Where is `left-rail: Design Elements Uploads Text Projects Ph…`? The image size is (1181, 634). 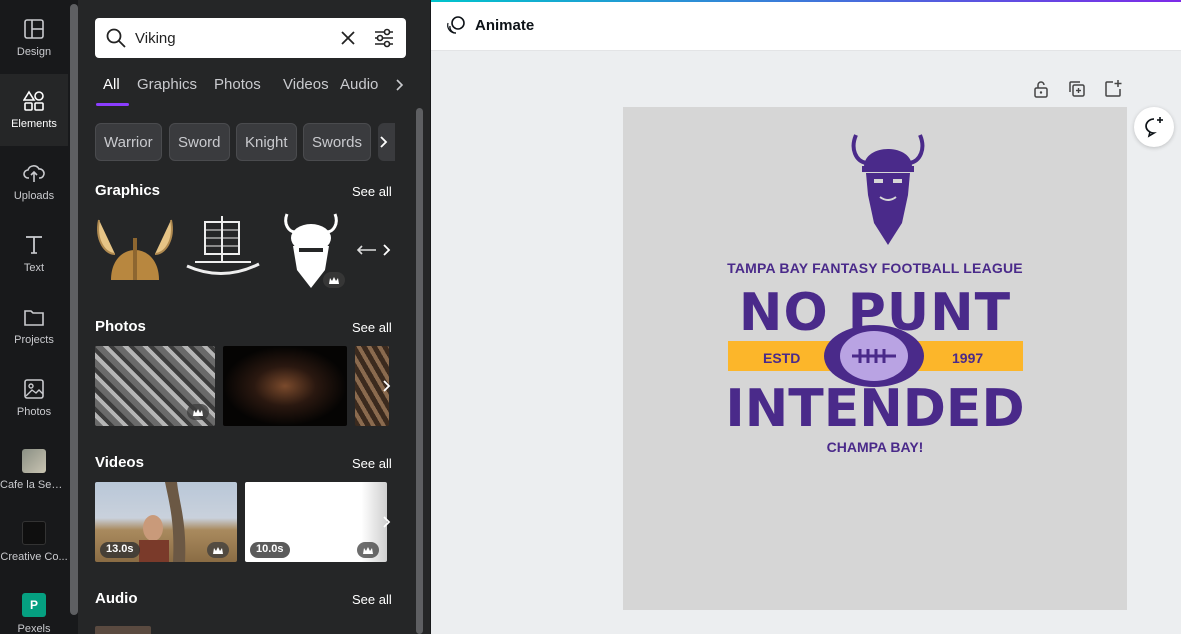 left-rail: Design Elements Uploads Text Projects Ph… is located at coordinates (35, 317).